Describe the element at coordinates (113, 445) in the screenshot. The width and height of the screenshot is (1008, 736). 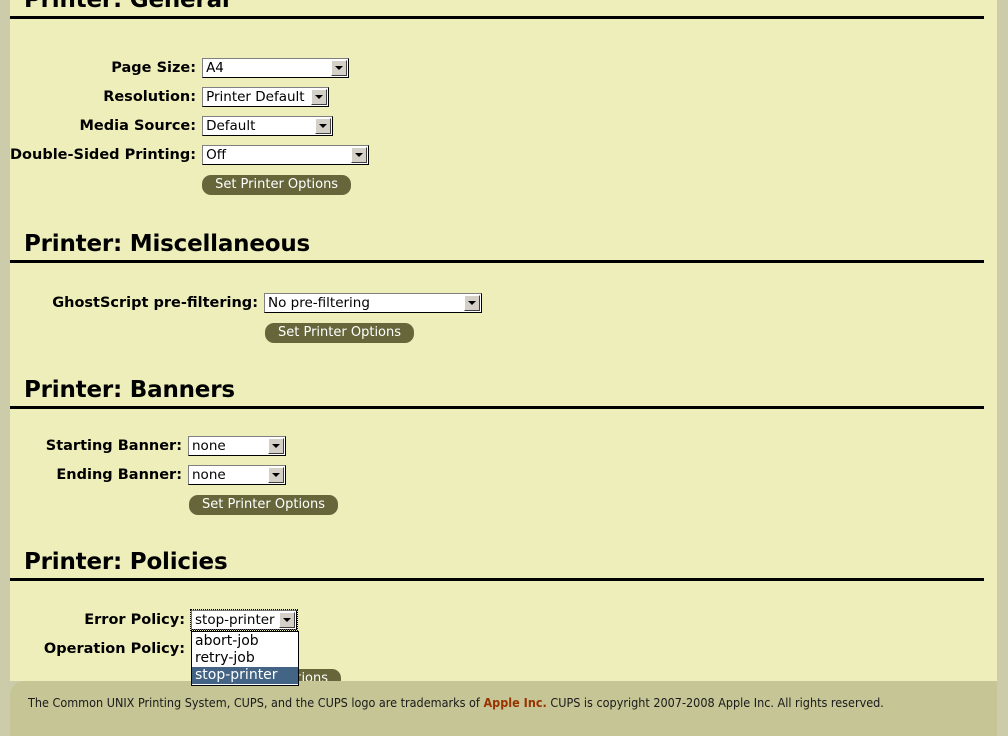
I see `label-starting-banner: Starting Banner:` at that location.